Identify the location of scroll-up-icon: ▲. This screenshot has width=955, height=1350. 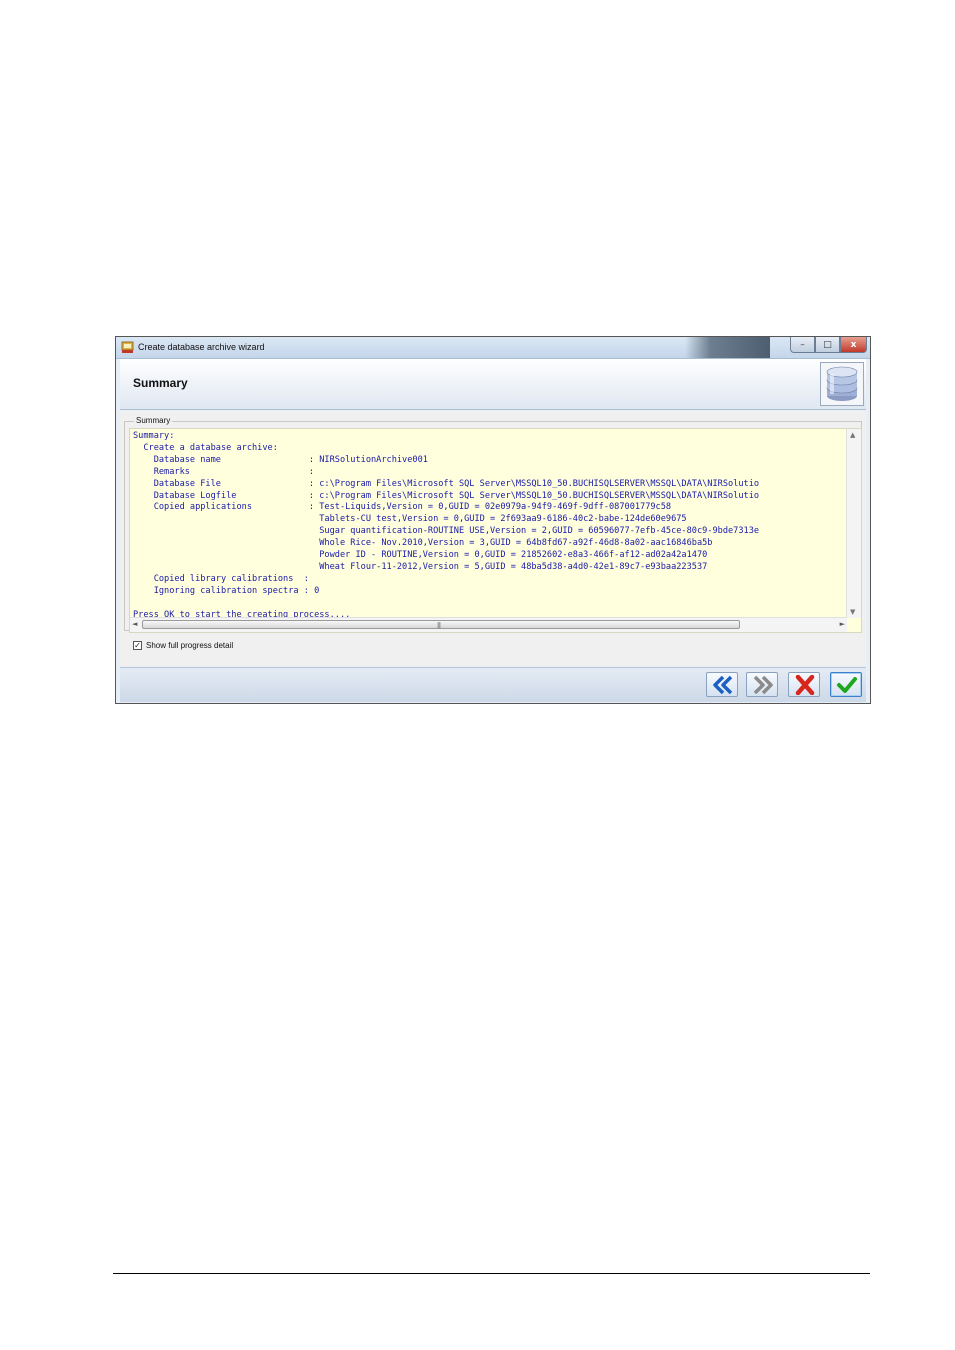
(852, 435).